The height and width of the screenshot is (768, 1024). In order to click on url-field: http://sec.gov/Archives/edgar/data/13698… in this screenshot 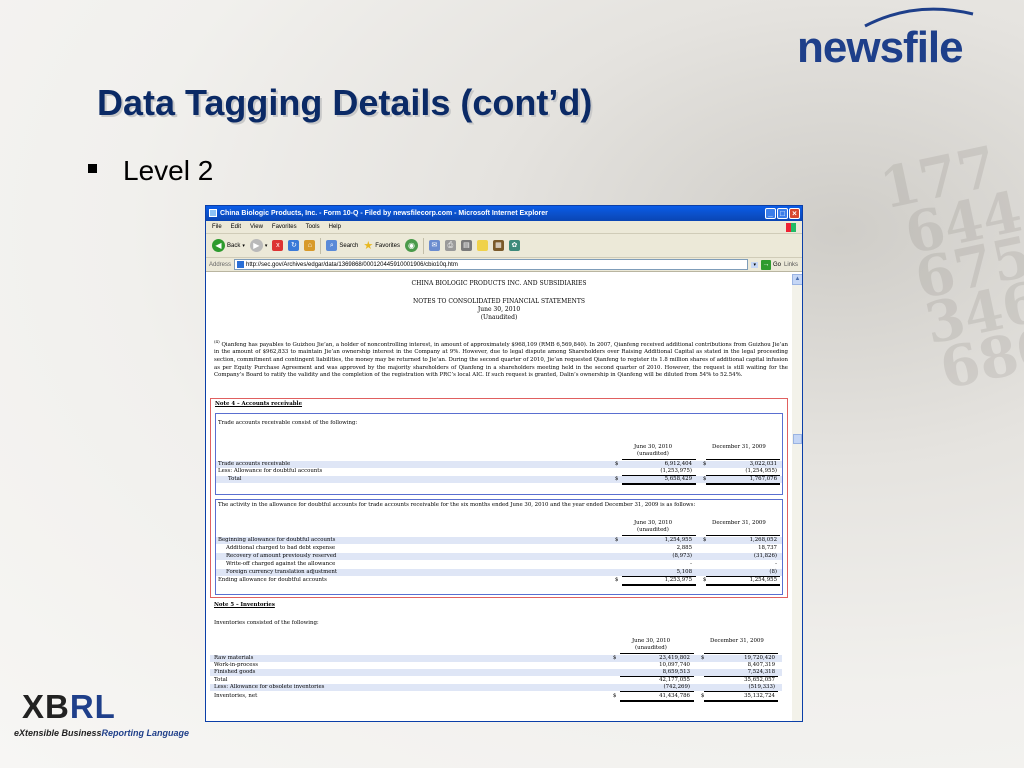, I will do `click(491, 264)`.